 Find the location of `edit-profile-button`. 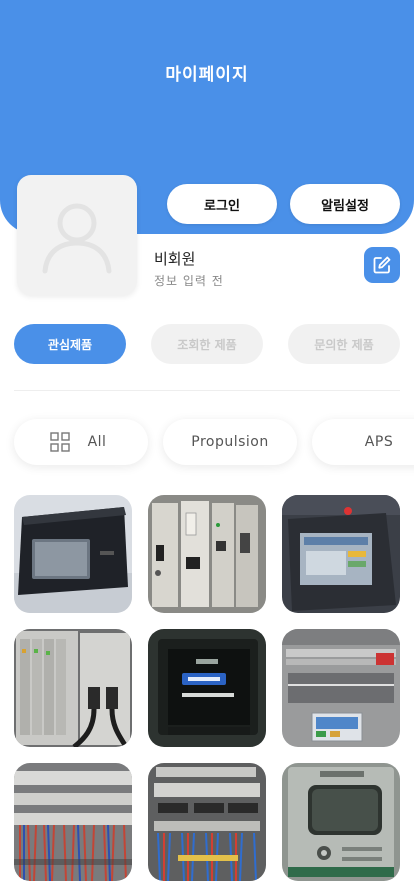

edit-profile-button is located at coordinates (382, 265).